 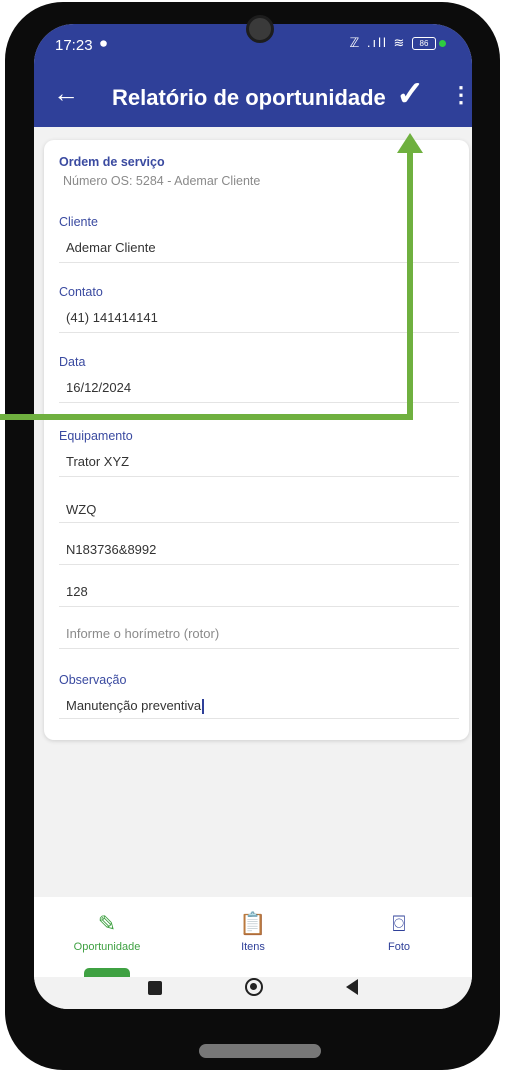 I want to click on equipamento-horimetro-underline, so click(x=259, y=606).